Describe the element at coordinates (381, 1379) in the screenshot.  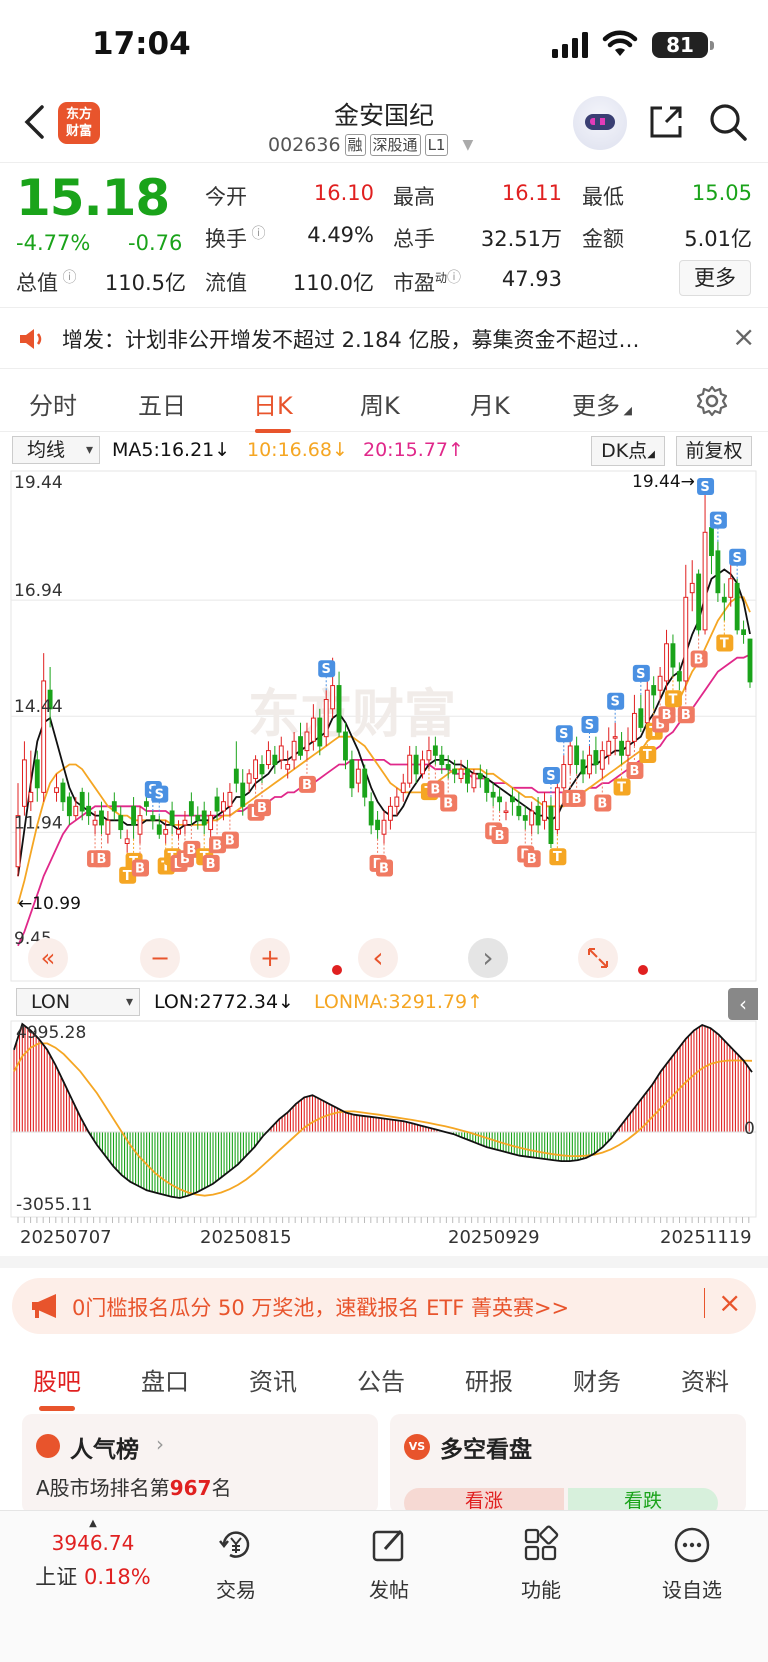
I see `tab-announcements: 公告` at that location.